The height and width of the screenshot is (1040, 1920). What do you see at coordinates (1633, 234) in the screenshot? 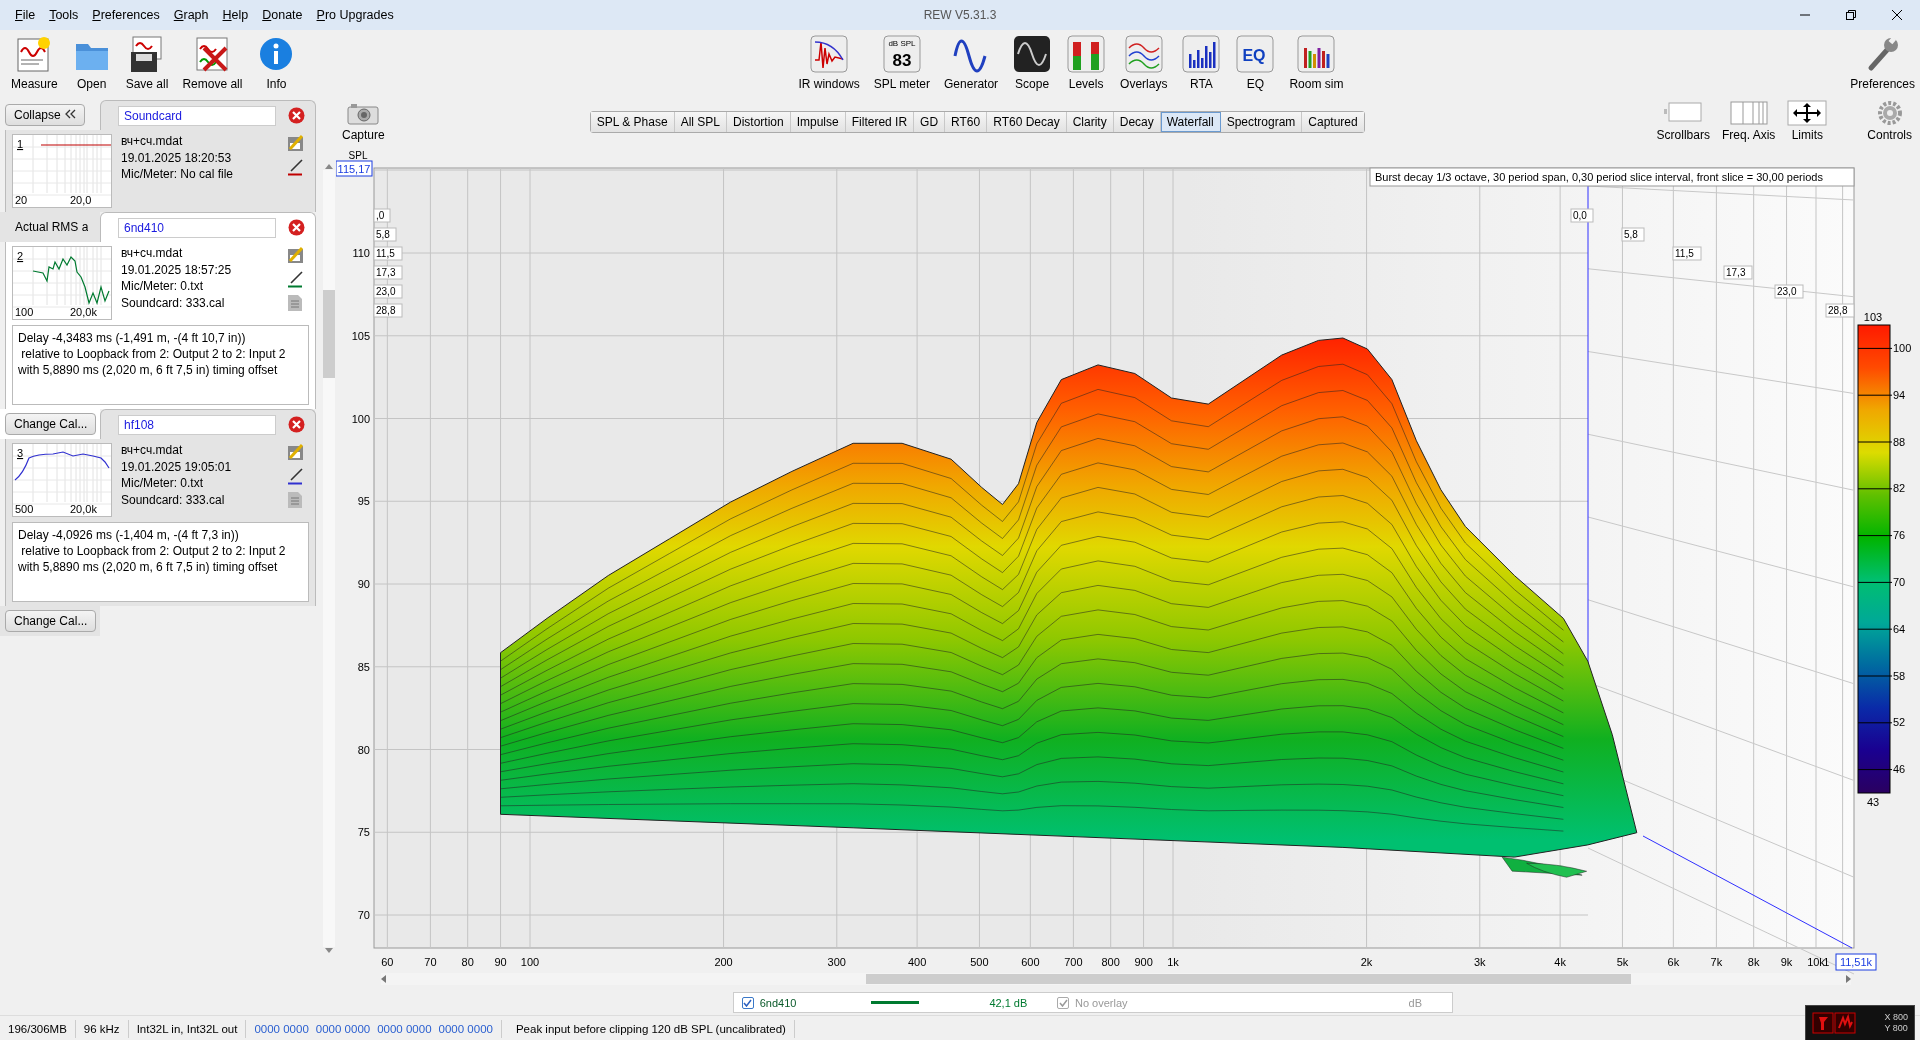
I see `slice-label: 5,8` at bounding box center [1633, 234].